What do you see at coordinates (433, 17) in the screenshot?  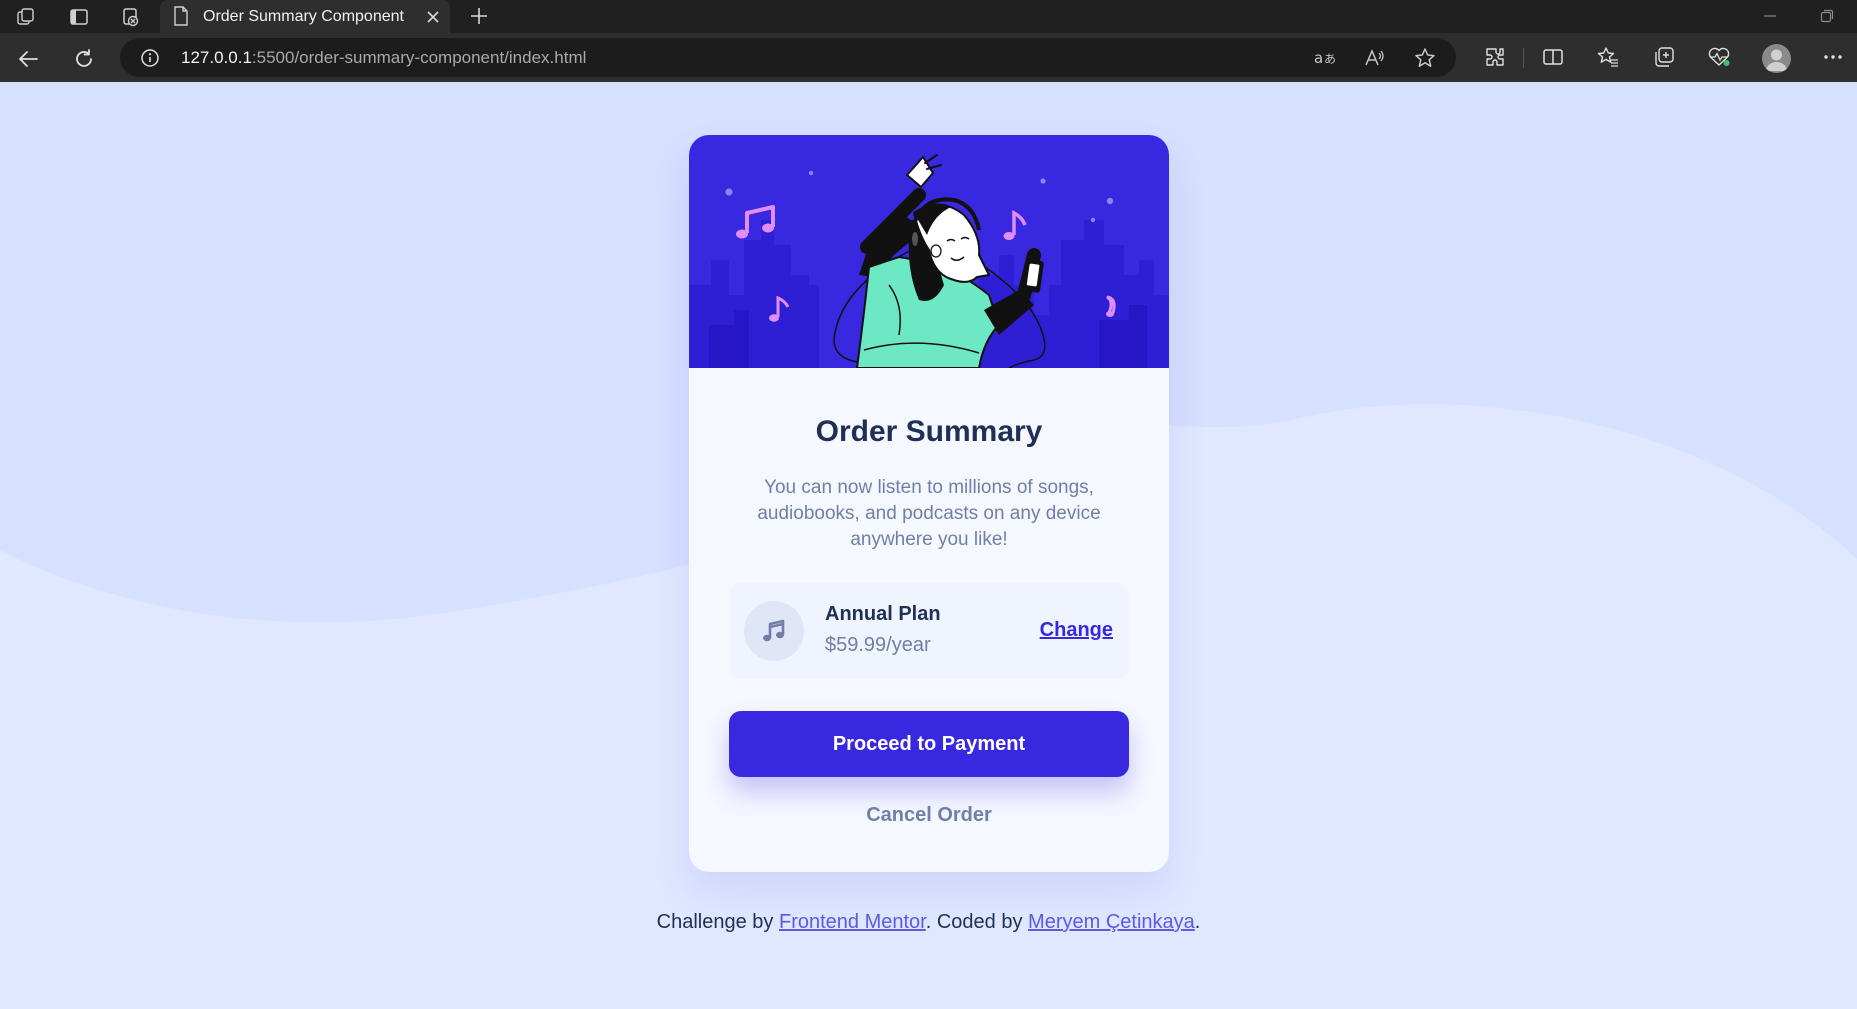 I see `close-icon` at bounding box center [433, 17].